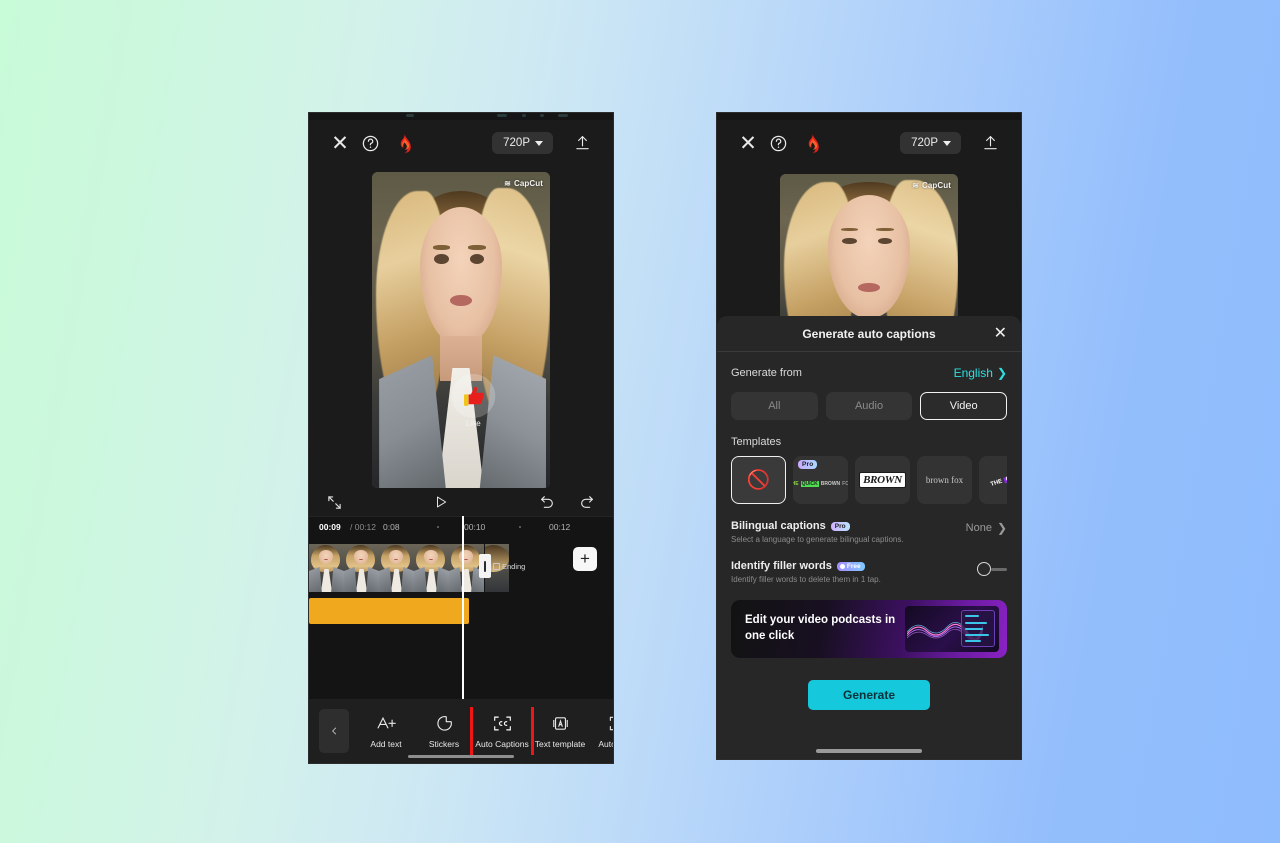 This screenshot has width=1280, height=843. I want to click on bilingual-title: Bilingual captions, so click(778, 526).